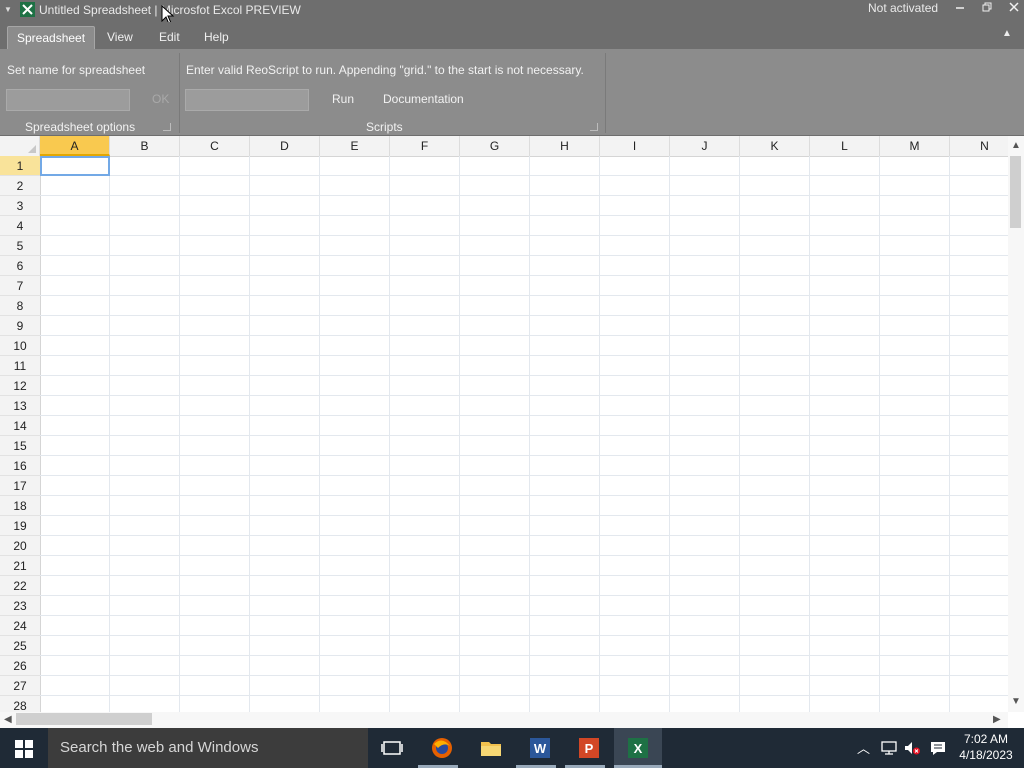 This screenshot has width=1024, height=768. I want to click on row-header-4: 4, so click(20, 226).